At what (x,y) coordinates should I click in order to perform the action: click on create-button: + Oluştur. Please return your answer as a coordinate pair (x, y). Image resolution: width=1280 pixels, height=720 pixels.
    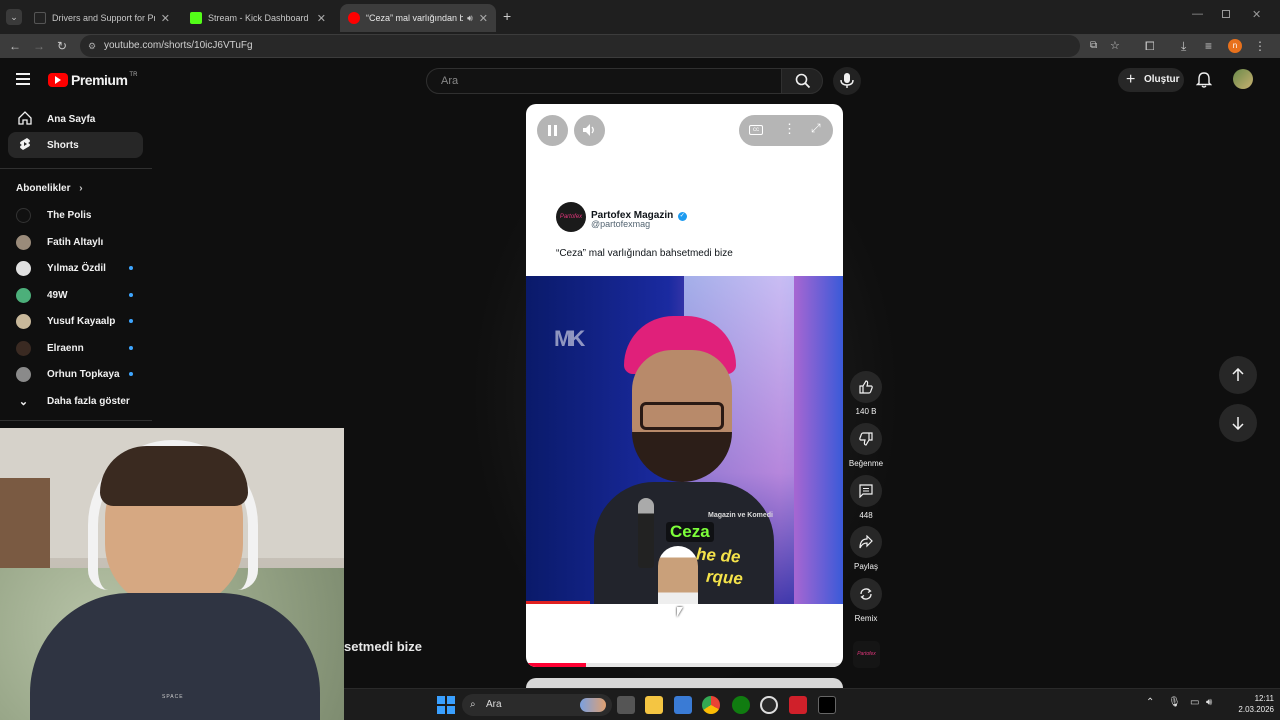
    Looking at the image, I should click on (1151, 80).